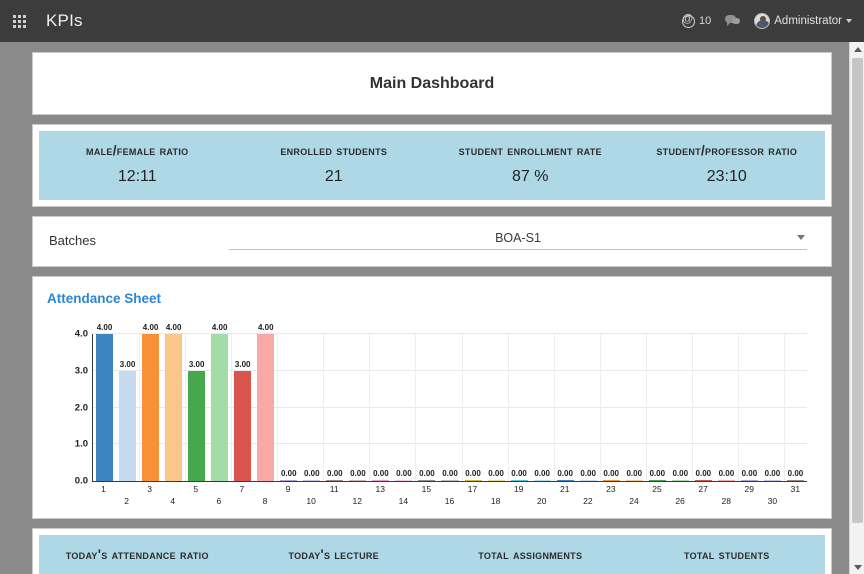 This screenshot has height=574, width=864. Describe the element at coordinates (432, 83) in the screenshot. I see `dashboard-title-card: Main Dashboard` at that location.